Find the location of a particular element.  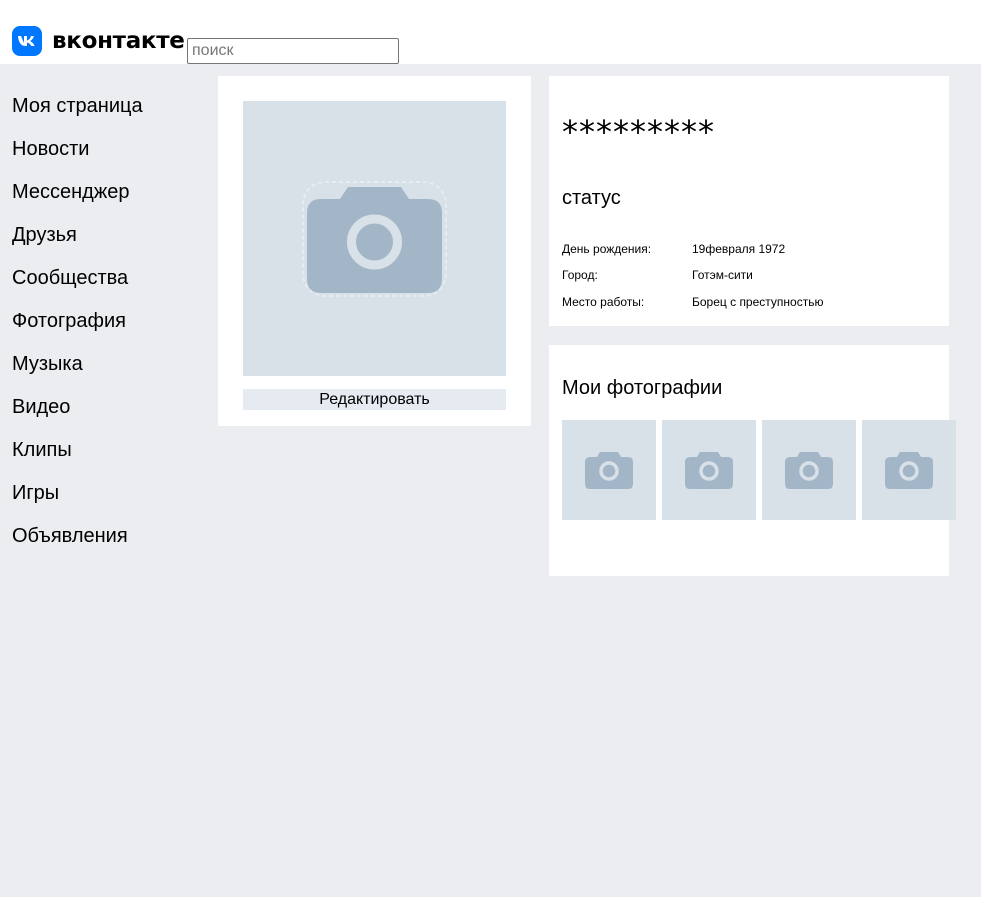

profile-name: ********* is located at coordinates (638, 132).